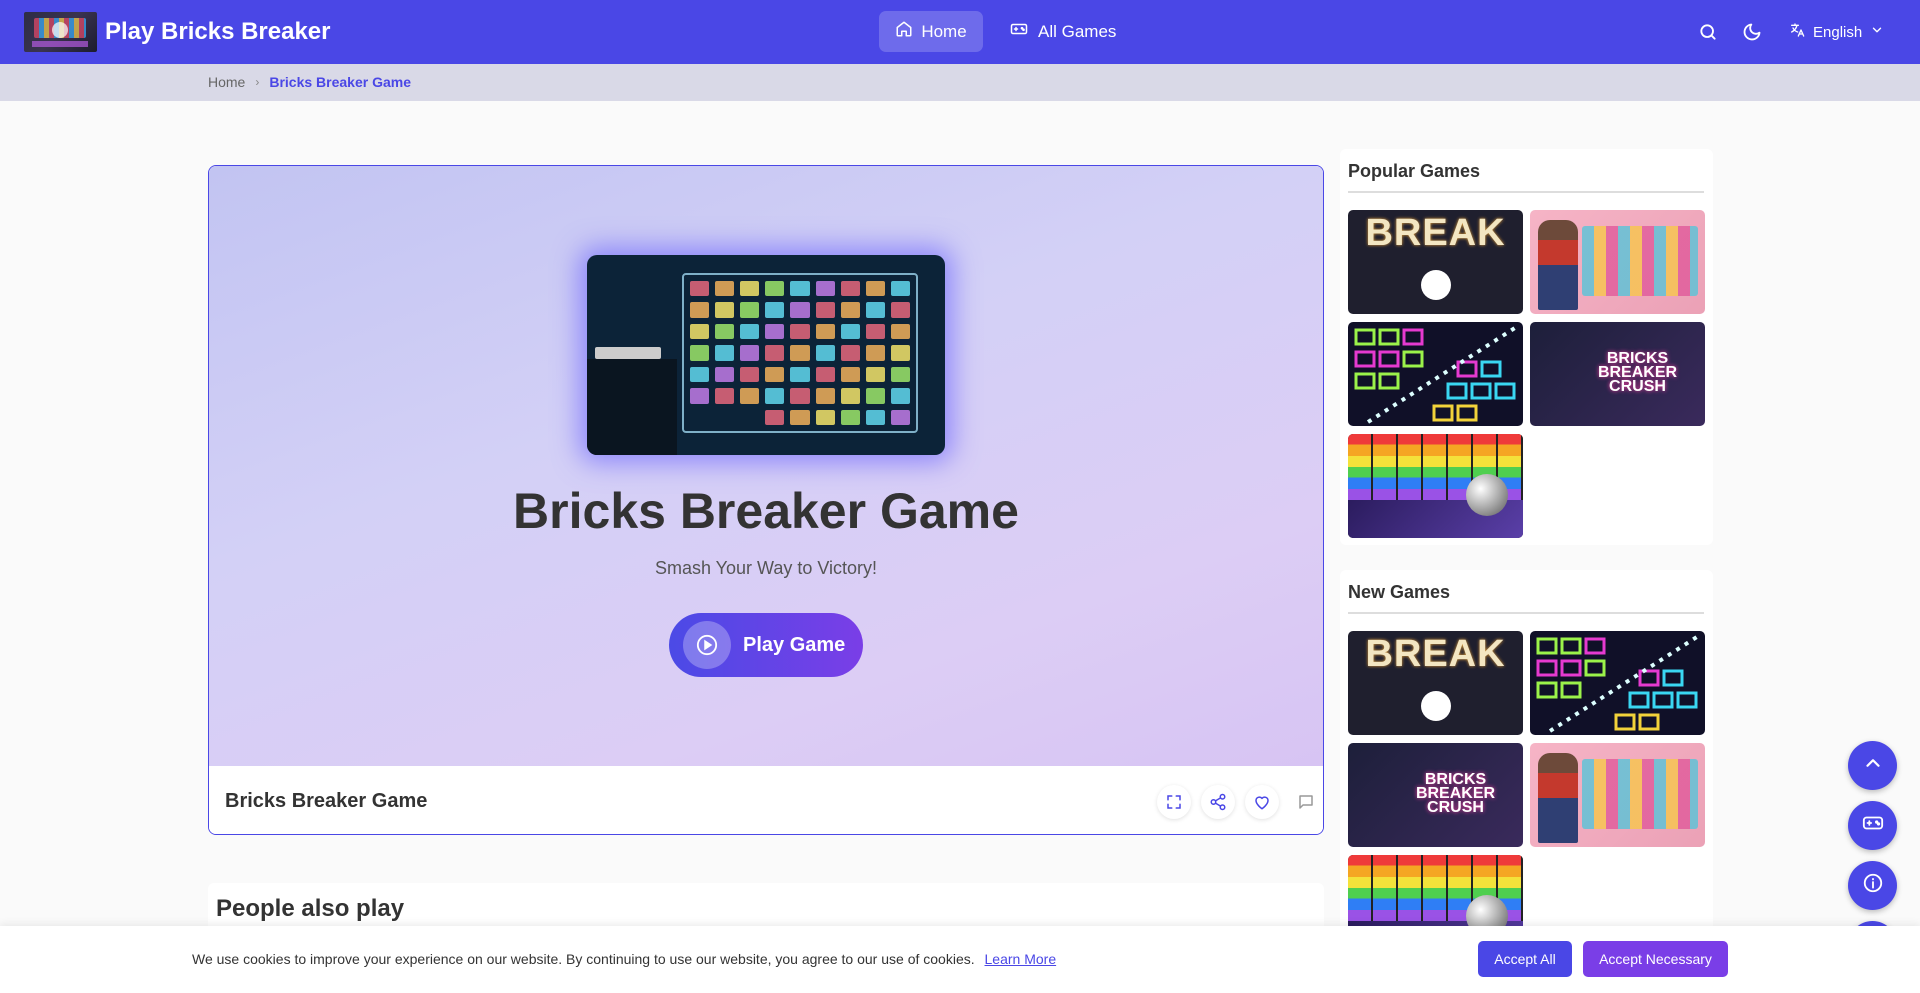  Describe the element at coordinates (340, 82) in the screenshot. I see `breadcrumb-current: Bricks Breaker Game` at that location.